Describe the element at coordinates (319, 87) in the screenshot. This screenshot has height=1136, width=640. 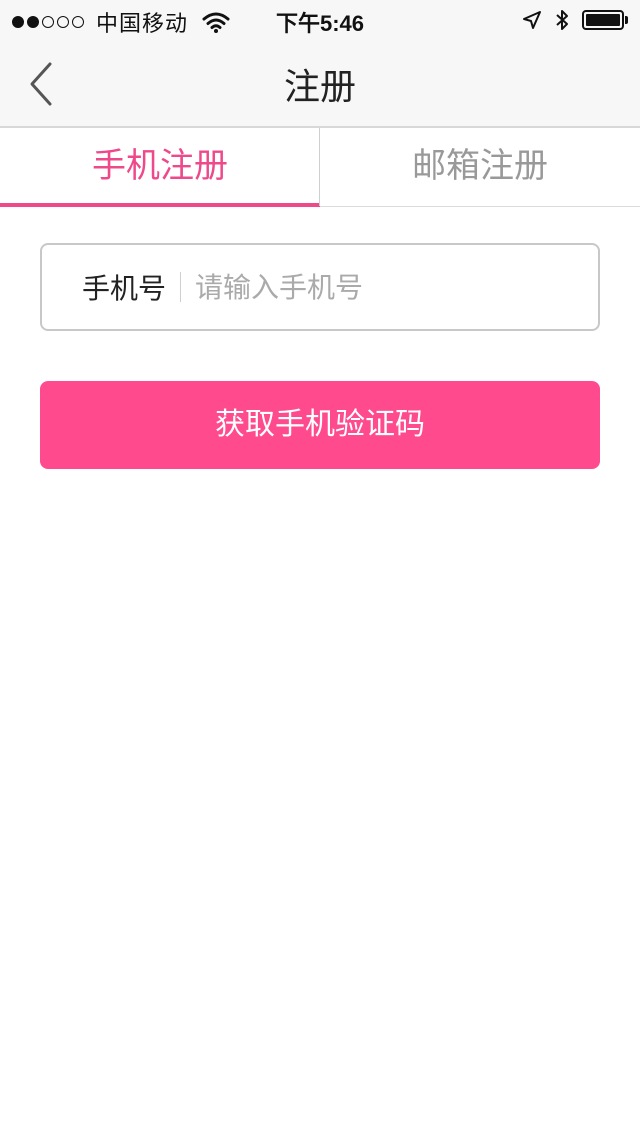
I see `page-title: 注册` at that location.